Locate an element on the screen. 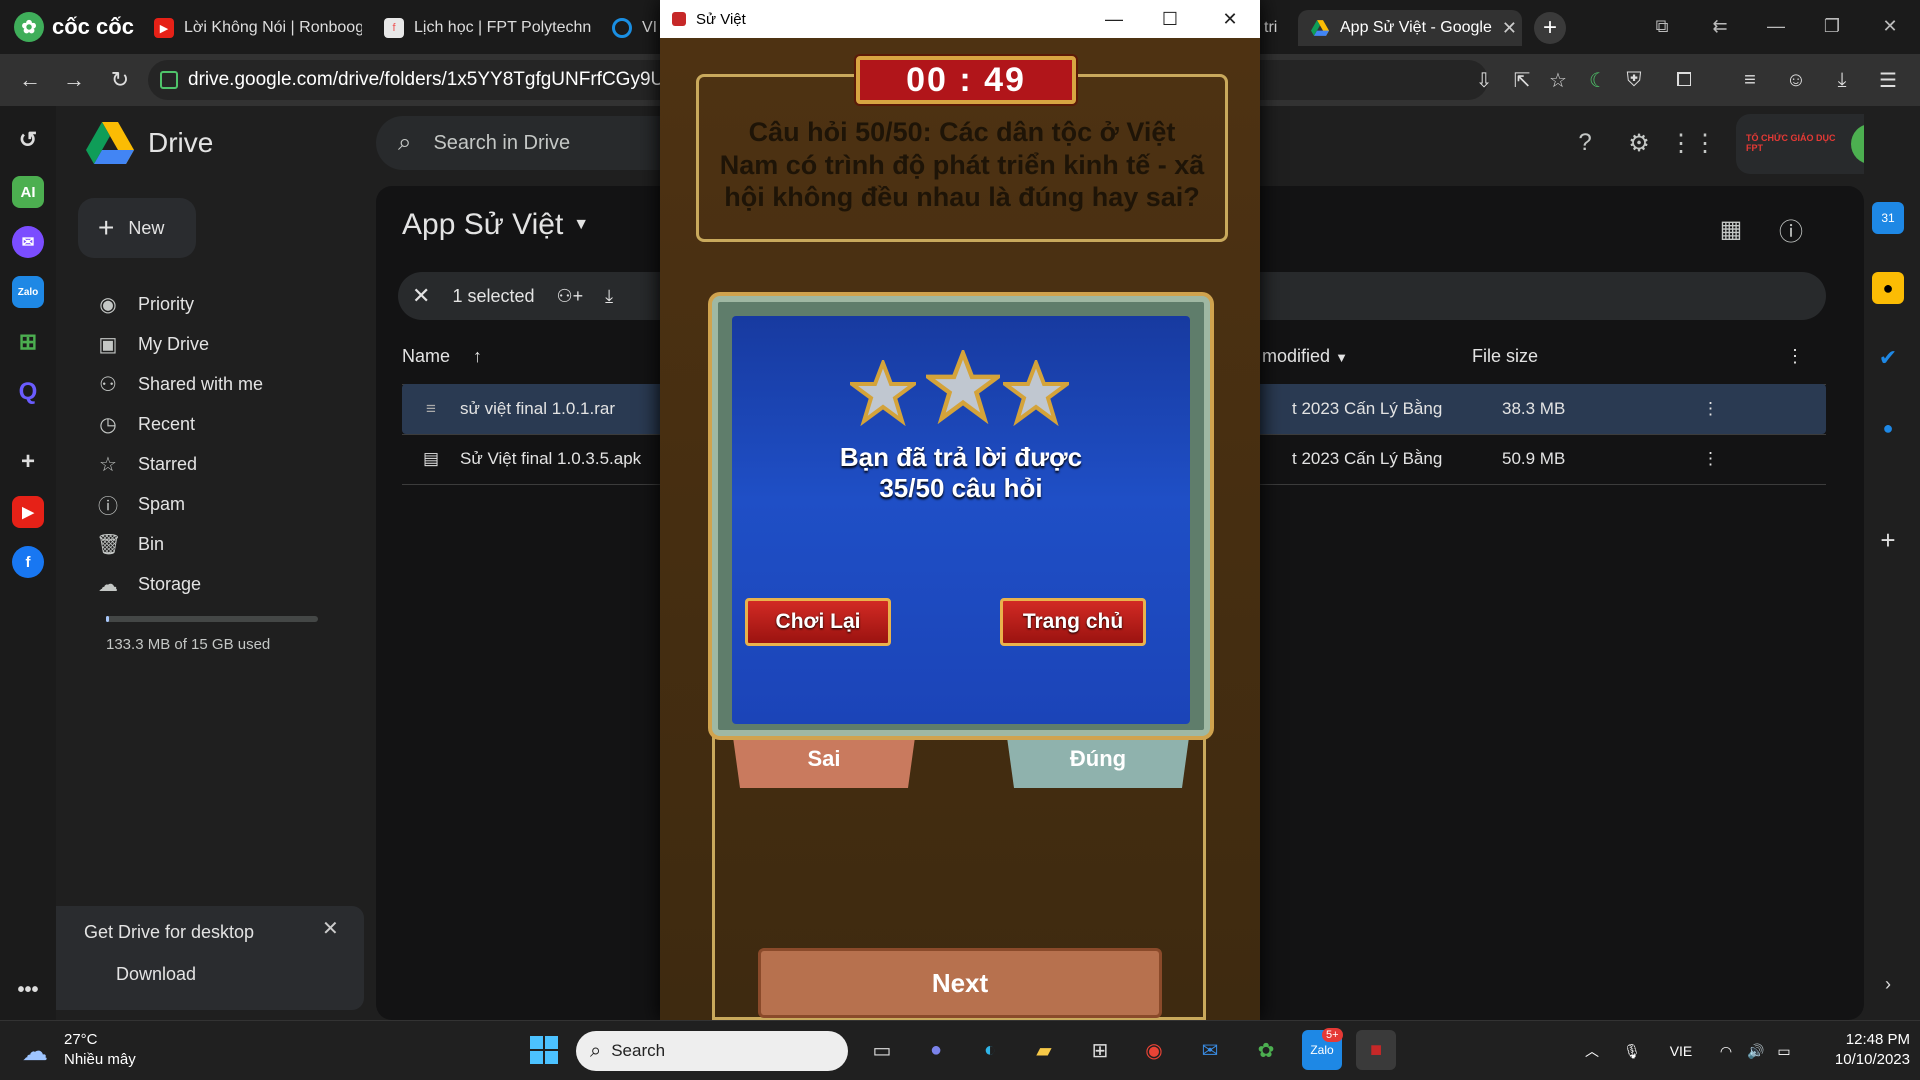 The width and height of the screenshot is (1920, 1080). q-app-icon: Q is located at coordinates (28, 392).